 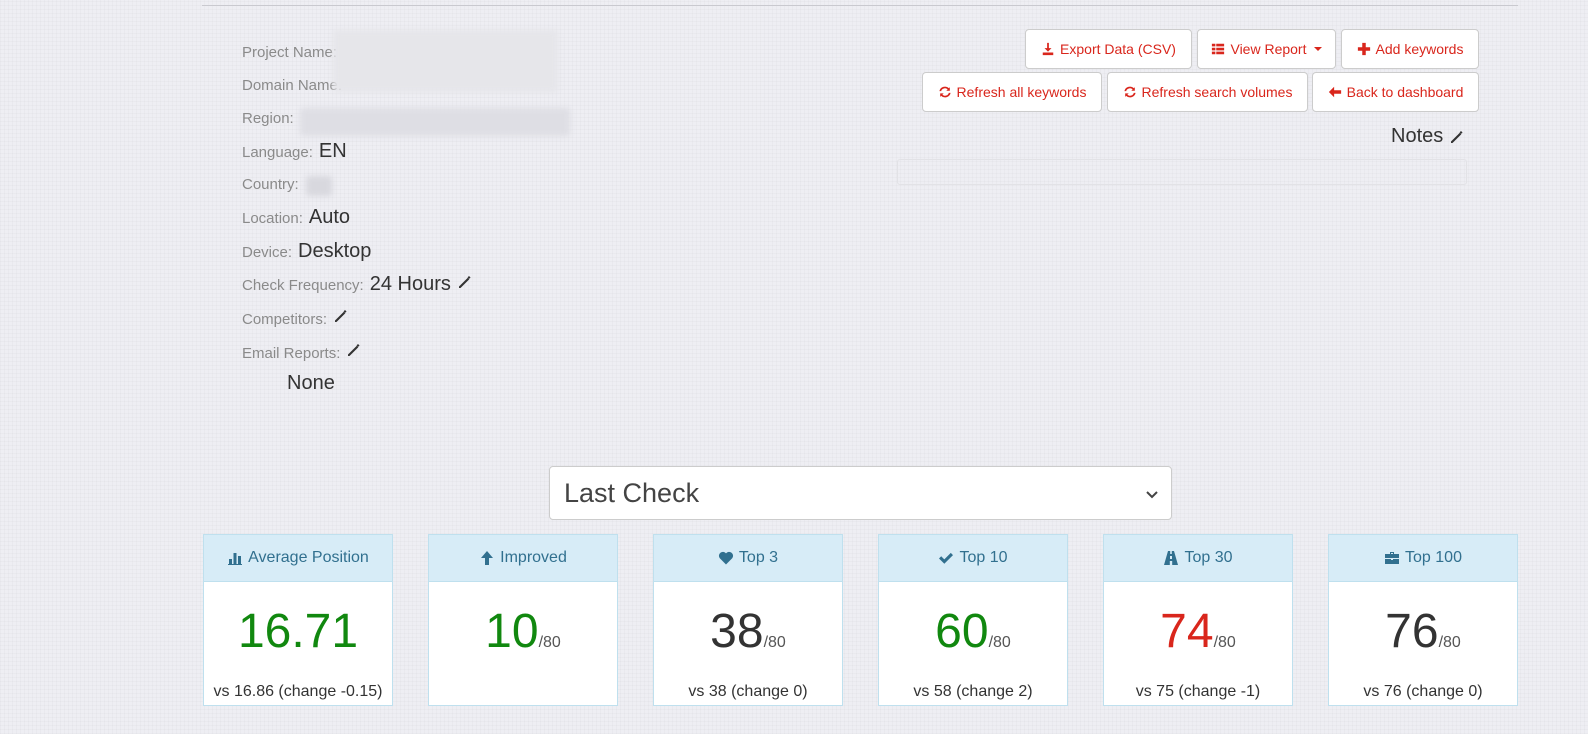 I want to click on check-frequency-label: Check Frequency:, so click(x=303, y=285).